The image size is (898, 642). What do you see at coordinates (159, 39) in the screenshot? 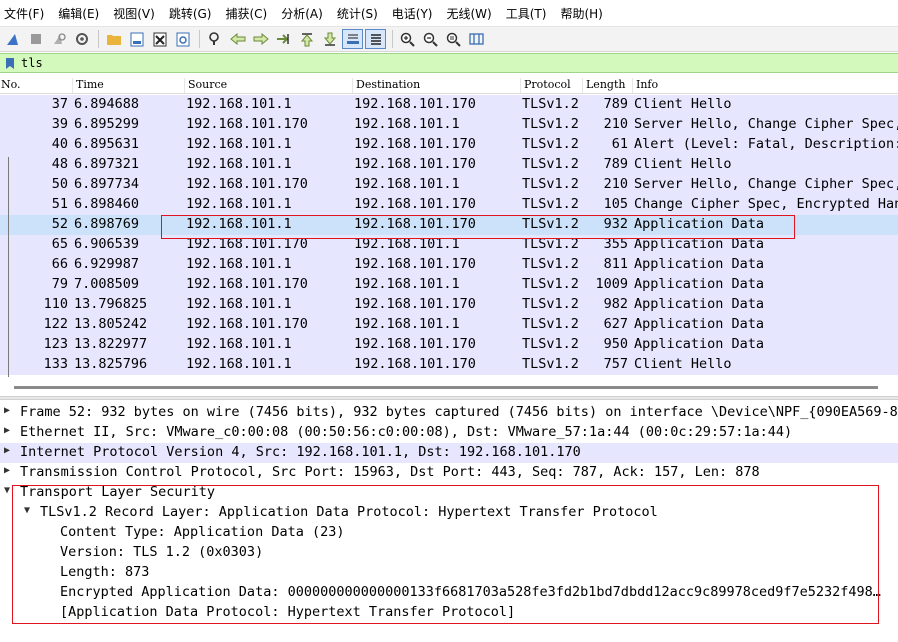
I see `close-file-icon` at bounding box center [159, 39].